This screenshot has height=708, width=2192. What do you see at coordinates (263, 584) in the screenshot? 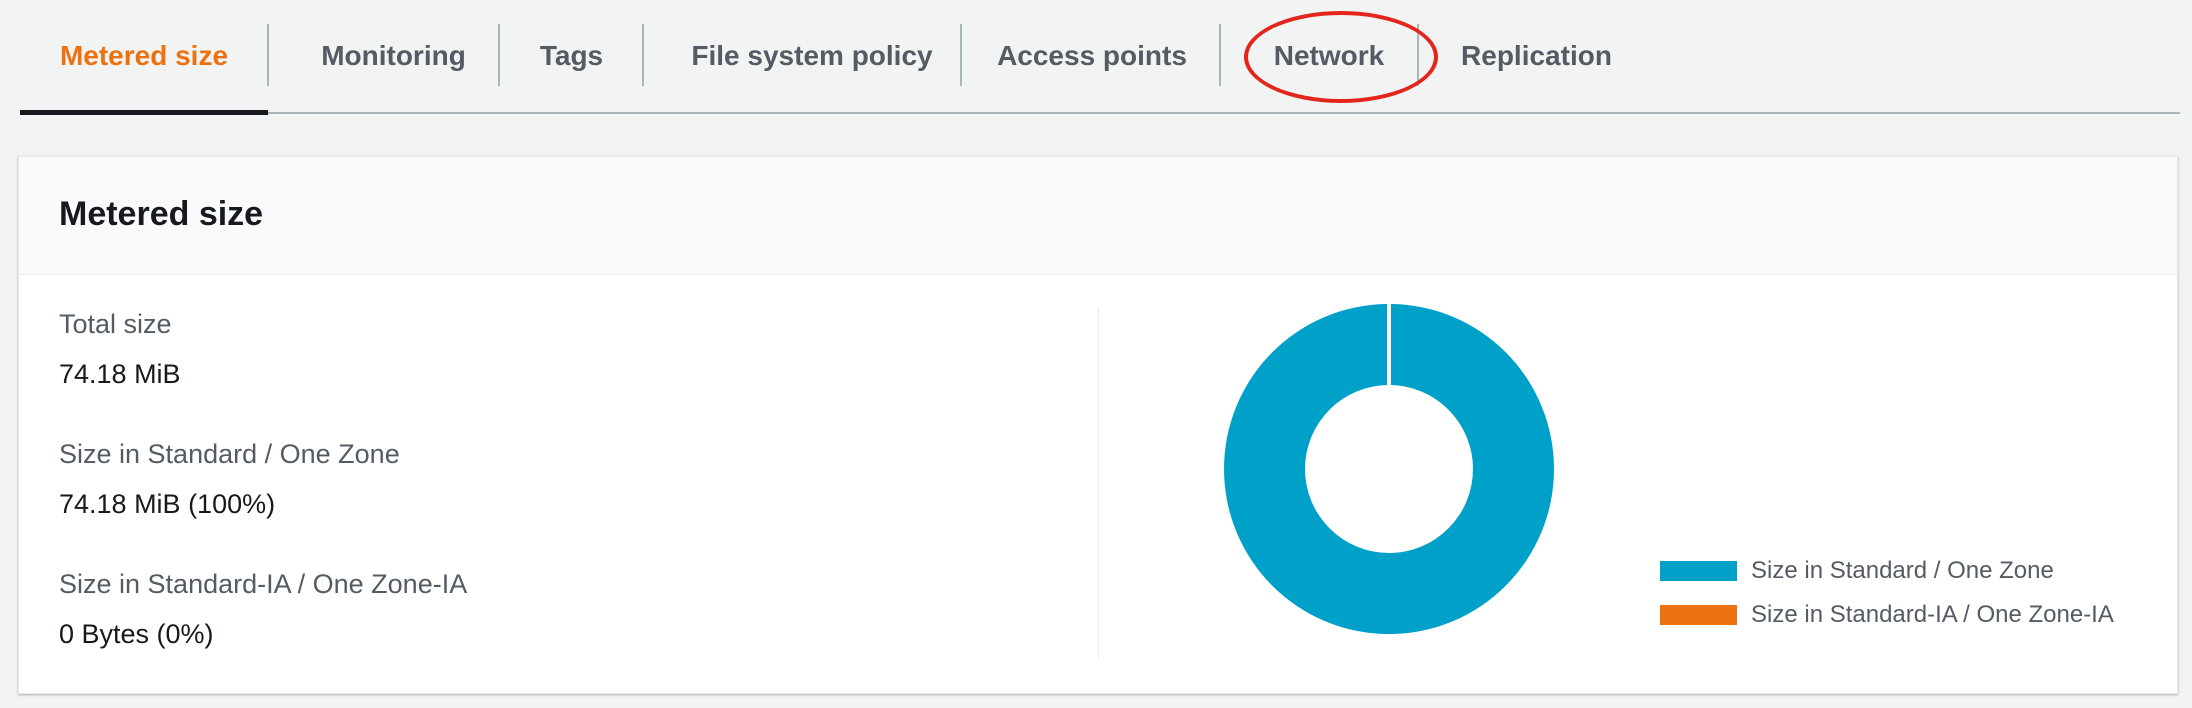
I see `detail-key: Size in Standard-IA / One Zone-IA` at bounding box center [263, 584].